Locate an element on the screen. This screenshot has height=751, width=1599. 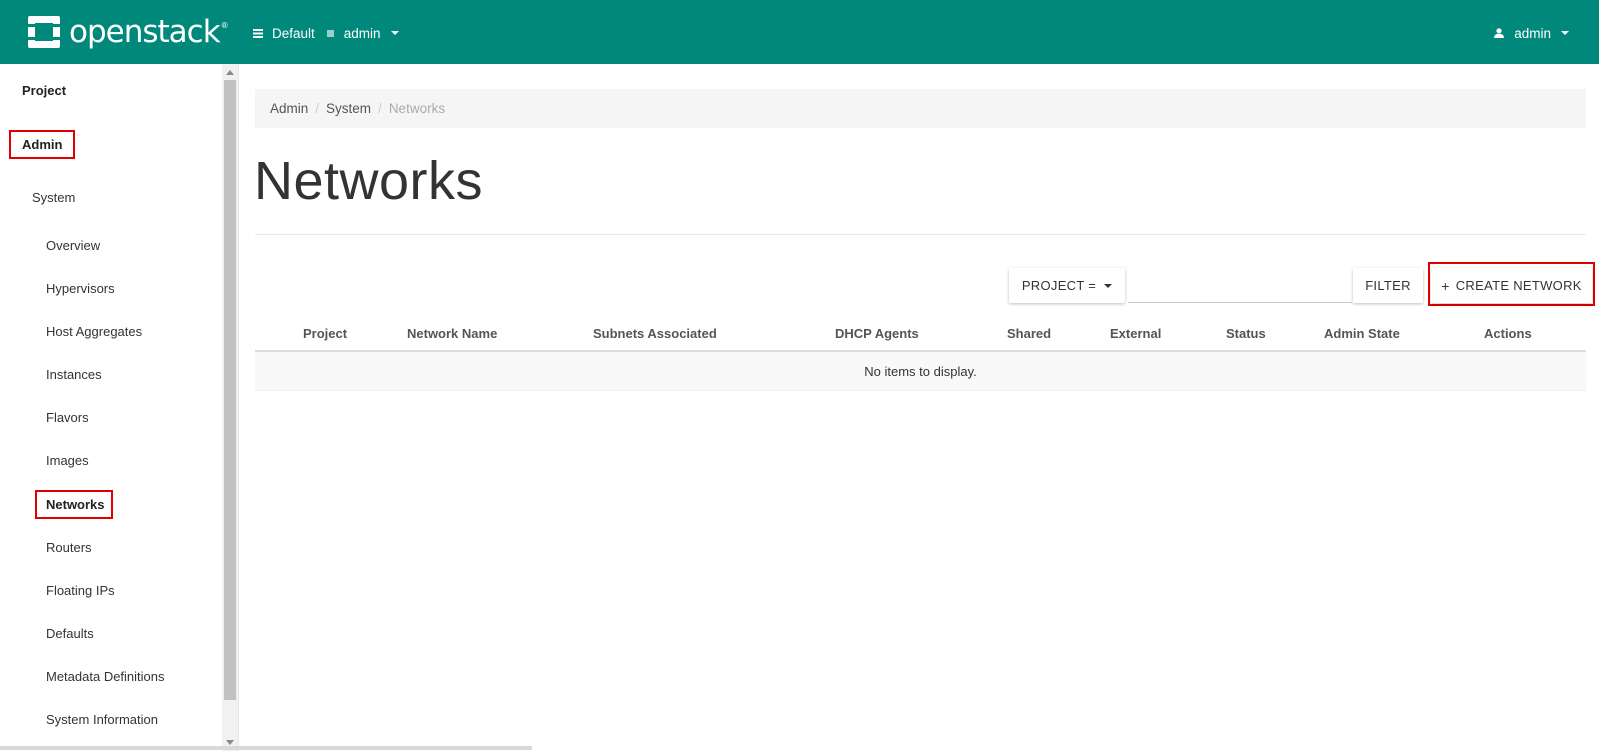
separator-square-icon is located at coordinates (330, 33).